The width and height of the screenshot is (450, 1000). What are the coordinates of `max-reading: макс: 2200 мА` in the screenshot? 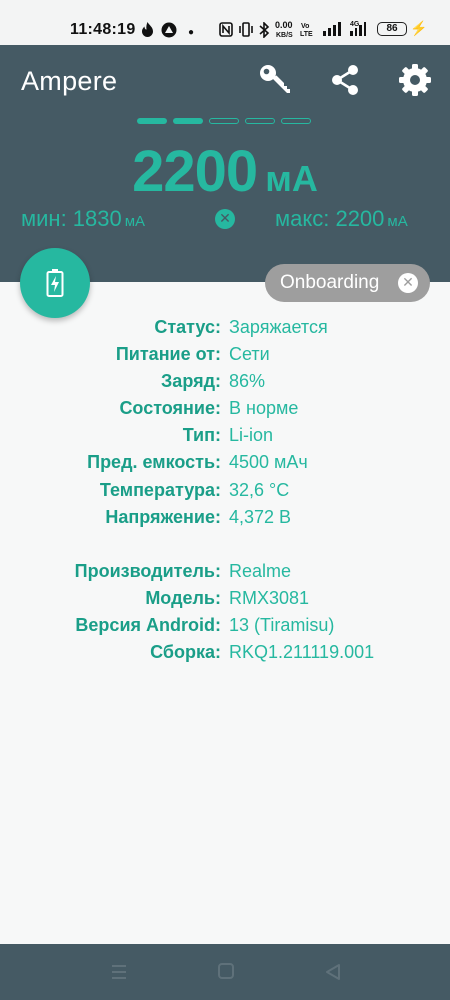 It's located at (341, 219).